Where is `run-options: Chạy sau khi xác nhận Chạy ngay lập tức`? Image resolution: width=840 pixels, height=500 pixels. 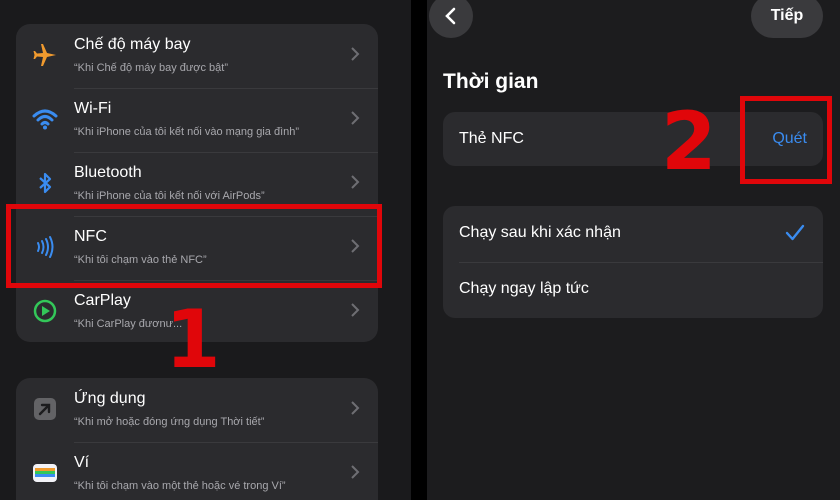
run-options: Chạy sau khi xác nhận Chạy ngay lập tức is located at coordinates (633, 262).